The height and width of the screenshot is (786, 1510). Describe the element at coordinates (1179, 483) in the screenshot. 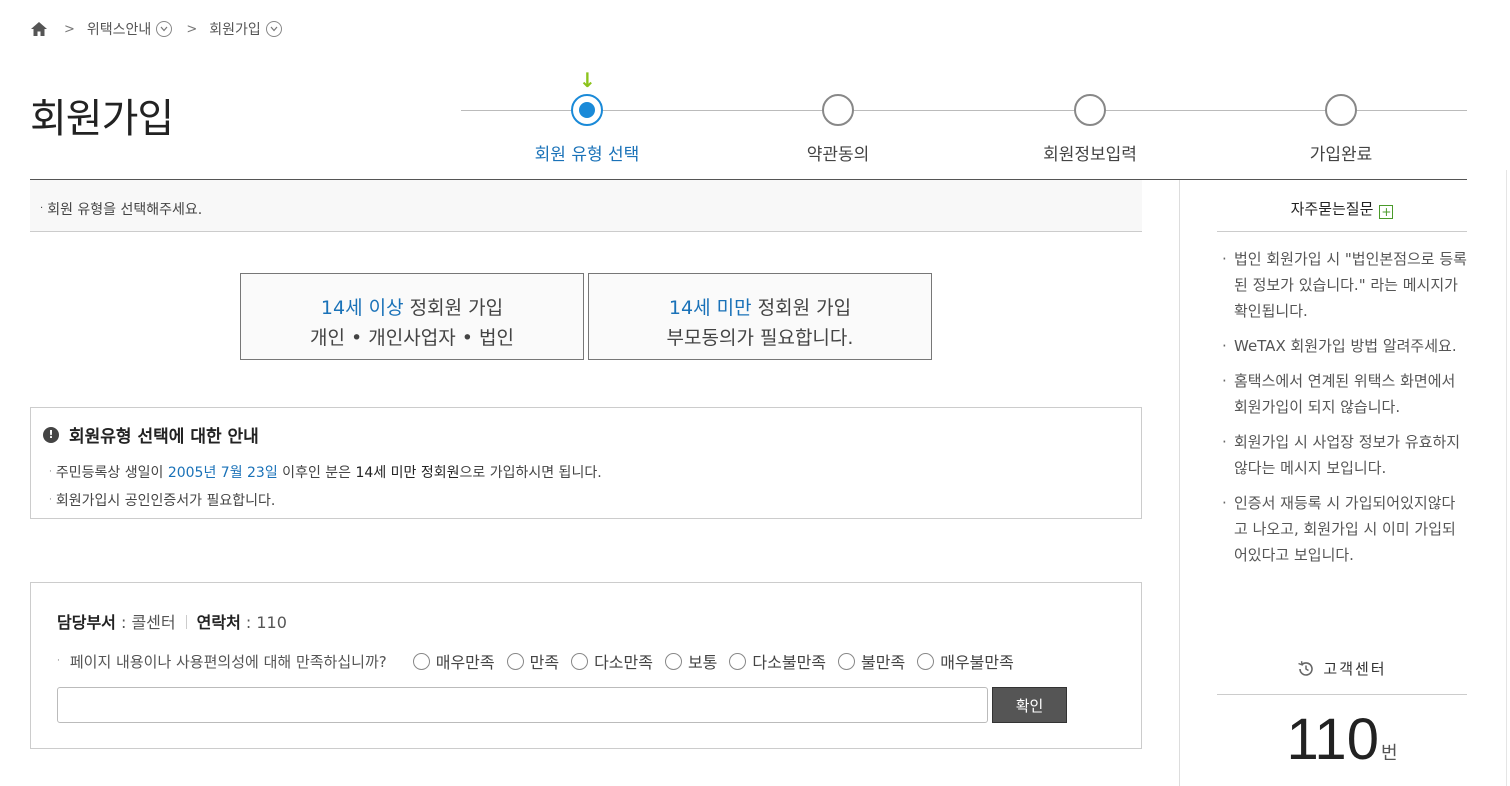

I see `sidebar-divider` at that location.